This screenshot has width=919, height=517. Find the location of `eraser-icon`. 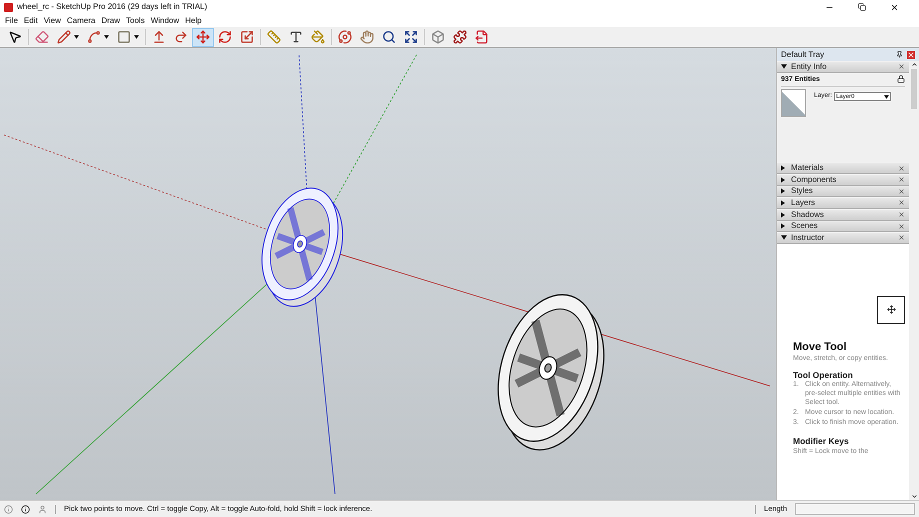

eraser-icon is located at coordinates (42, 37).